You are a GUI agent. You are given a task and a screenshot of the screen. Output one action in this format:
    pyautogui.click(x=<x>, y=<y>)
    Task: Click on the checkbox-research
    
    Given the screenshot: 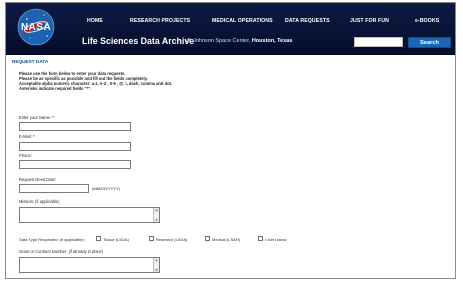 What is the action you would take?
    pyautogui.click(x=151, y=238)
    